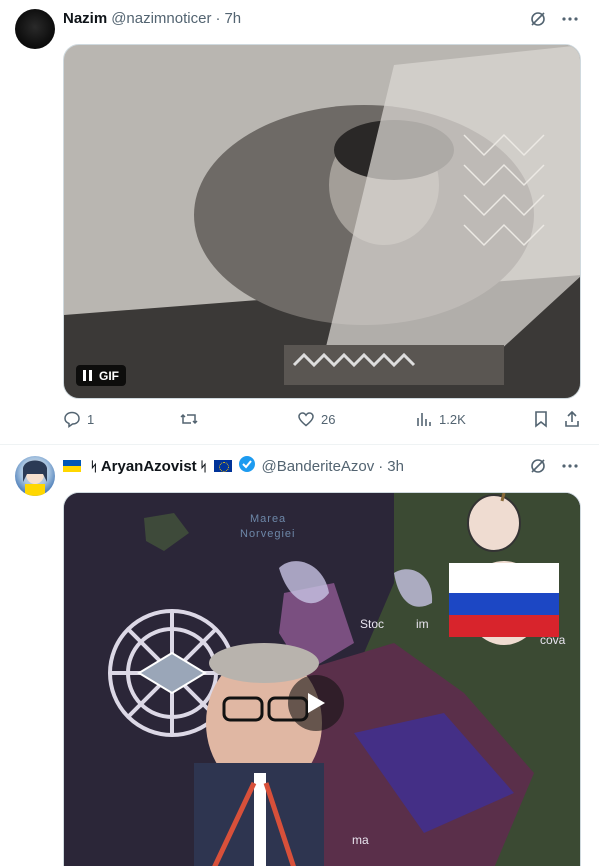 The height and width of the screenshot is (866, 605). What do you see at coordinates (553, 640) in the screenshot?
I see `map-label: cova` at bounding box center [553, 640].